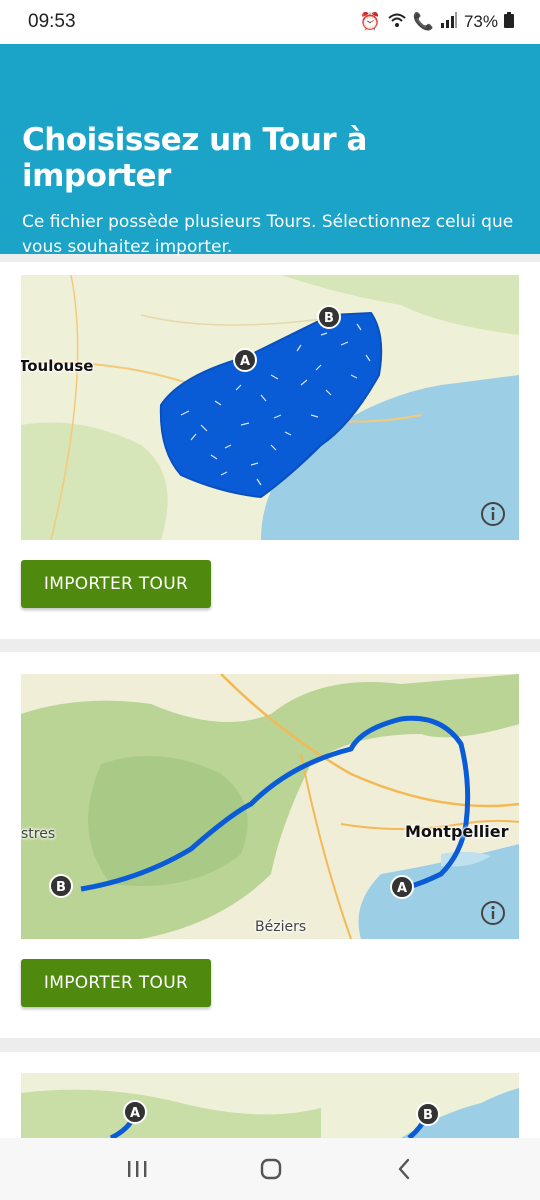 Image resolution: width=540 pixels, height=1200 pixels. I want to click on marker-start-label-2: A, so click(402, 888).